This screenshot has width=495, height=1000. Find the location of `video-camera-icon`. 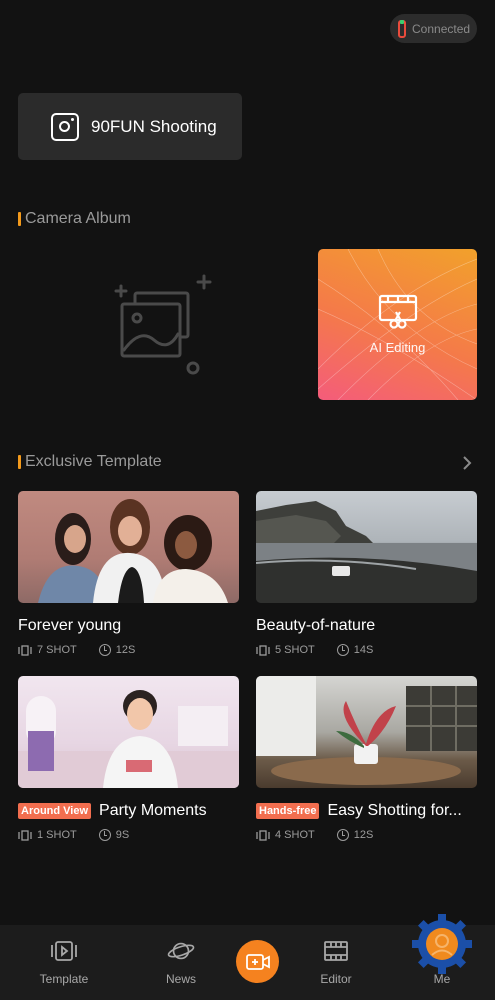

video-camera-icon is located at coordinates (257, 961).